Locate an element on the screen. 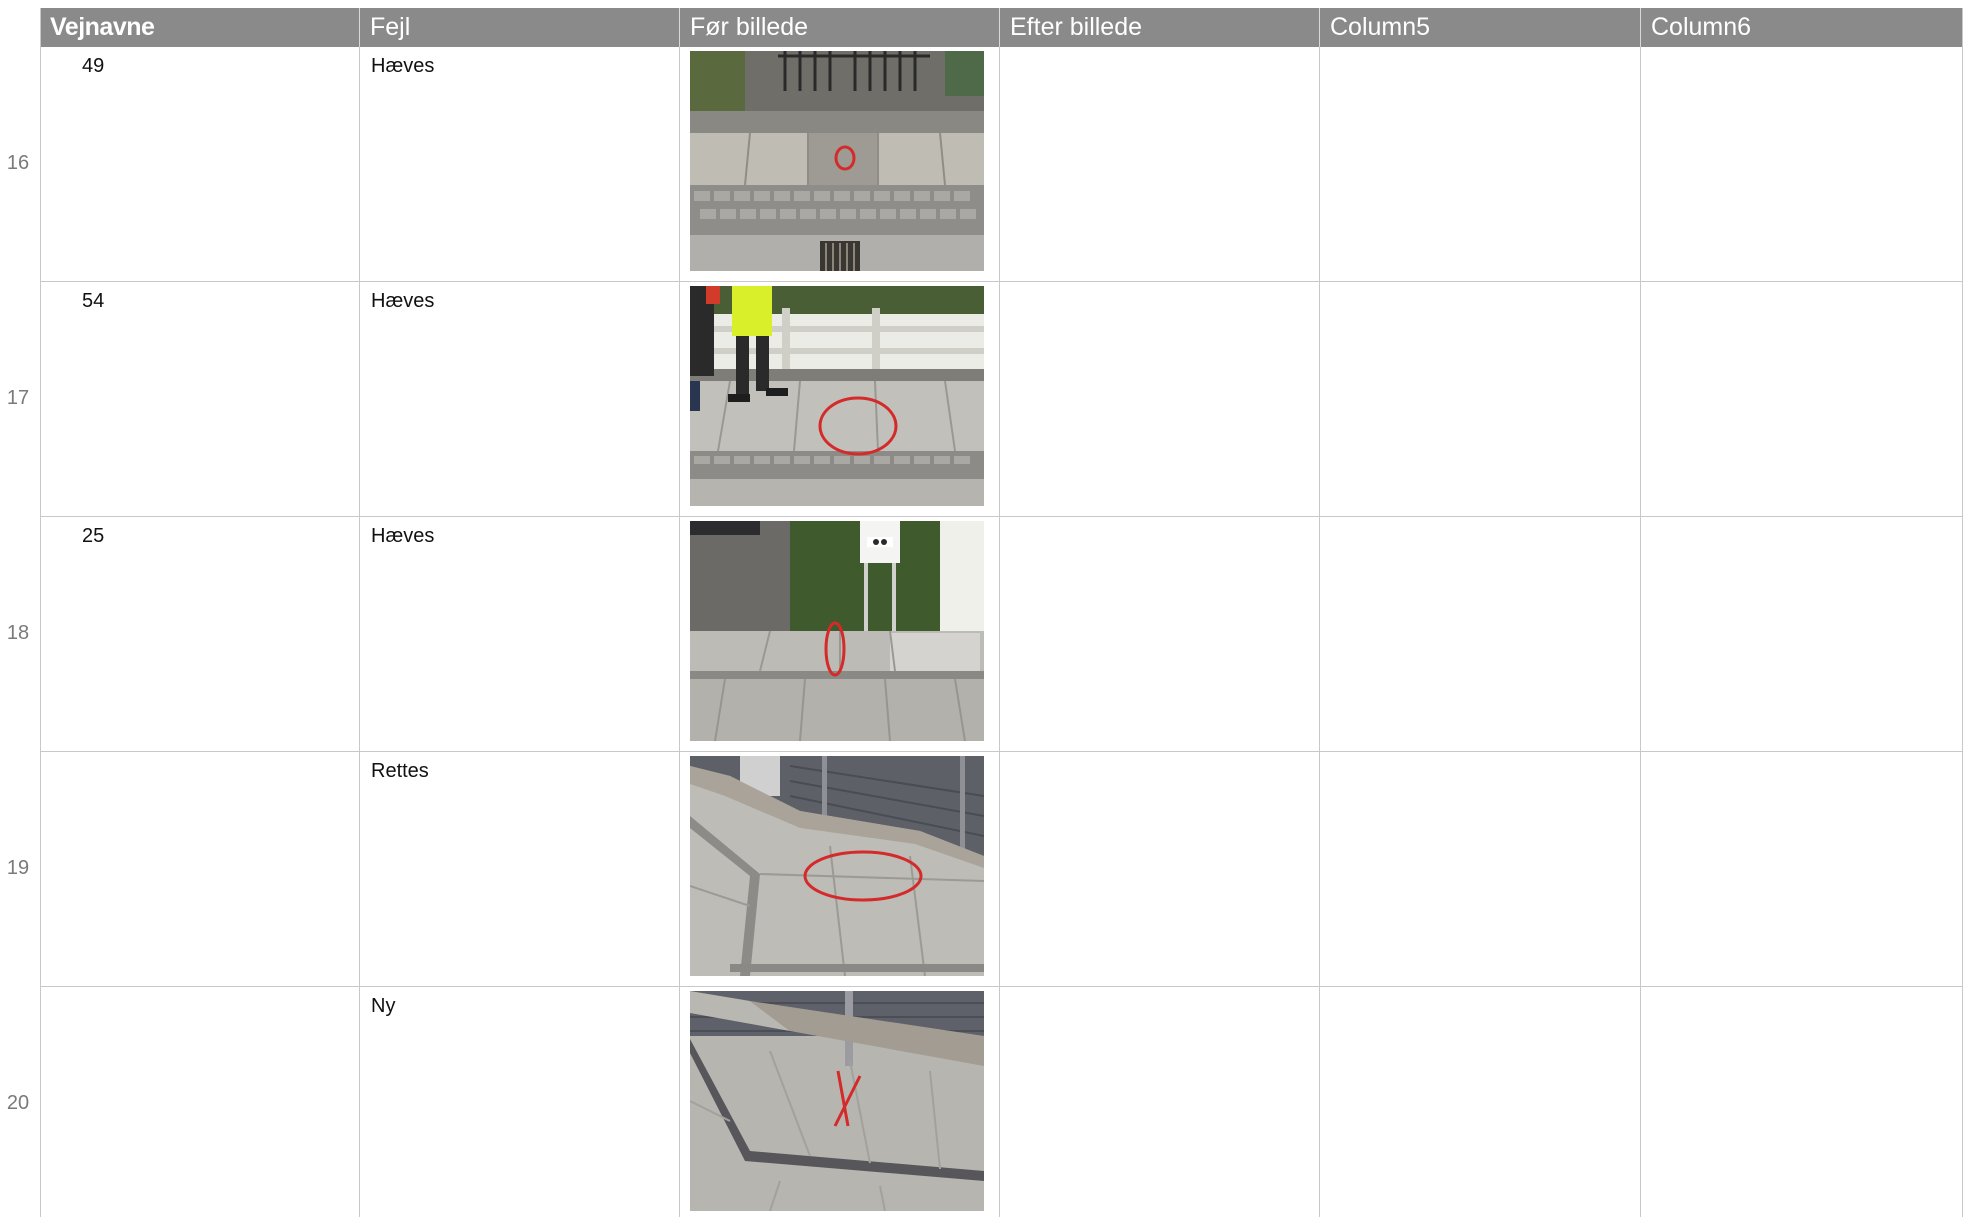 Image resolution: width=1966 pixels, height=1217 pixels. cell-text: 25 is located at coordinates (93, 536).